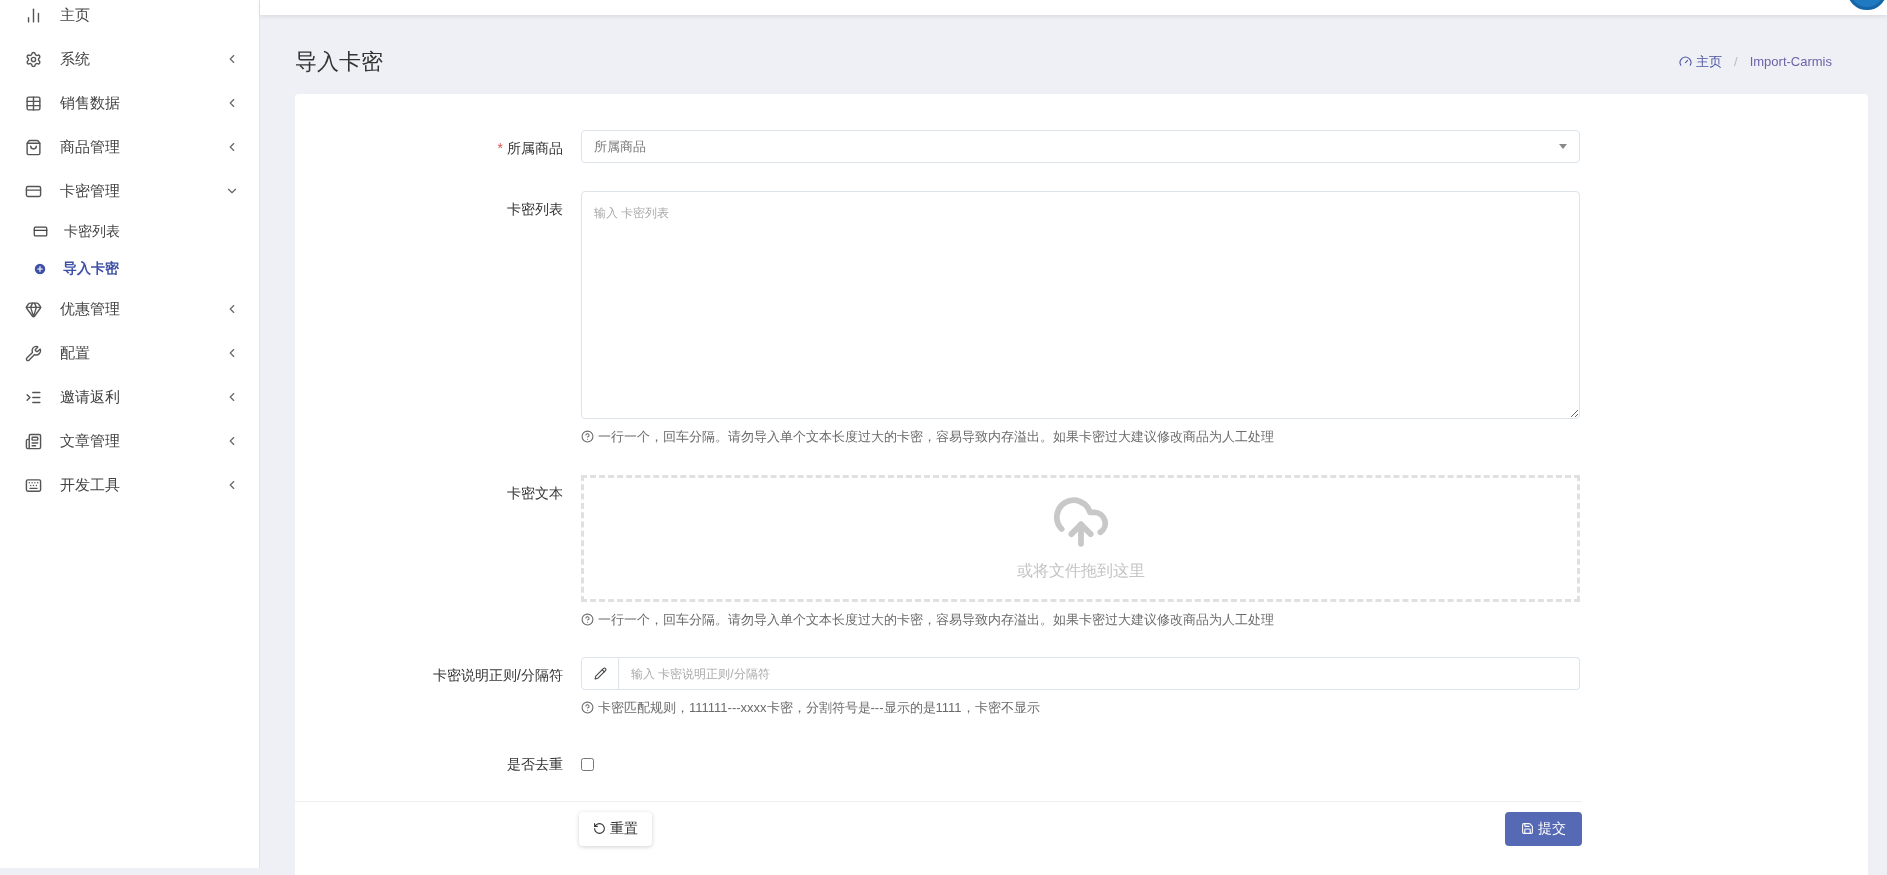 The height and width of the screenshot is (875, 1887). I want to click on submenu-item: 卡密列表, so click(132, 231).